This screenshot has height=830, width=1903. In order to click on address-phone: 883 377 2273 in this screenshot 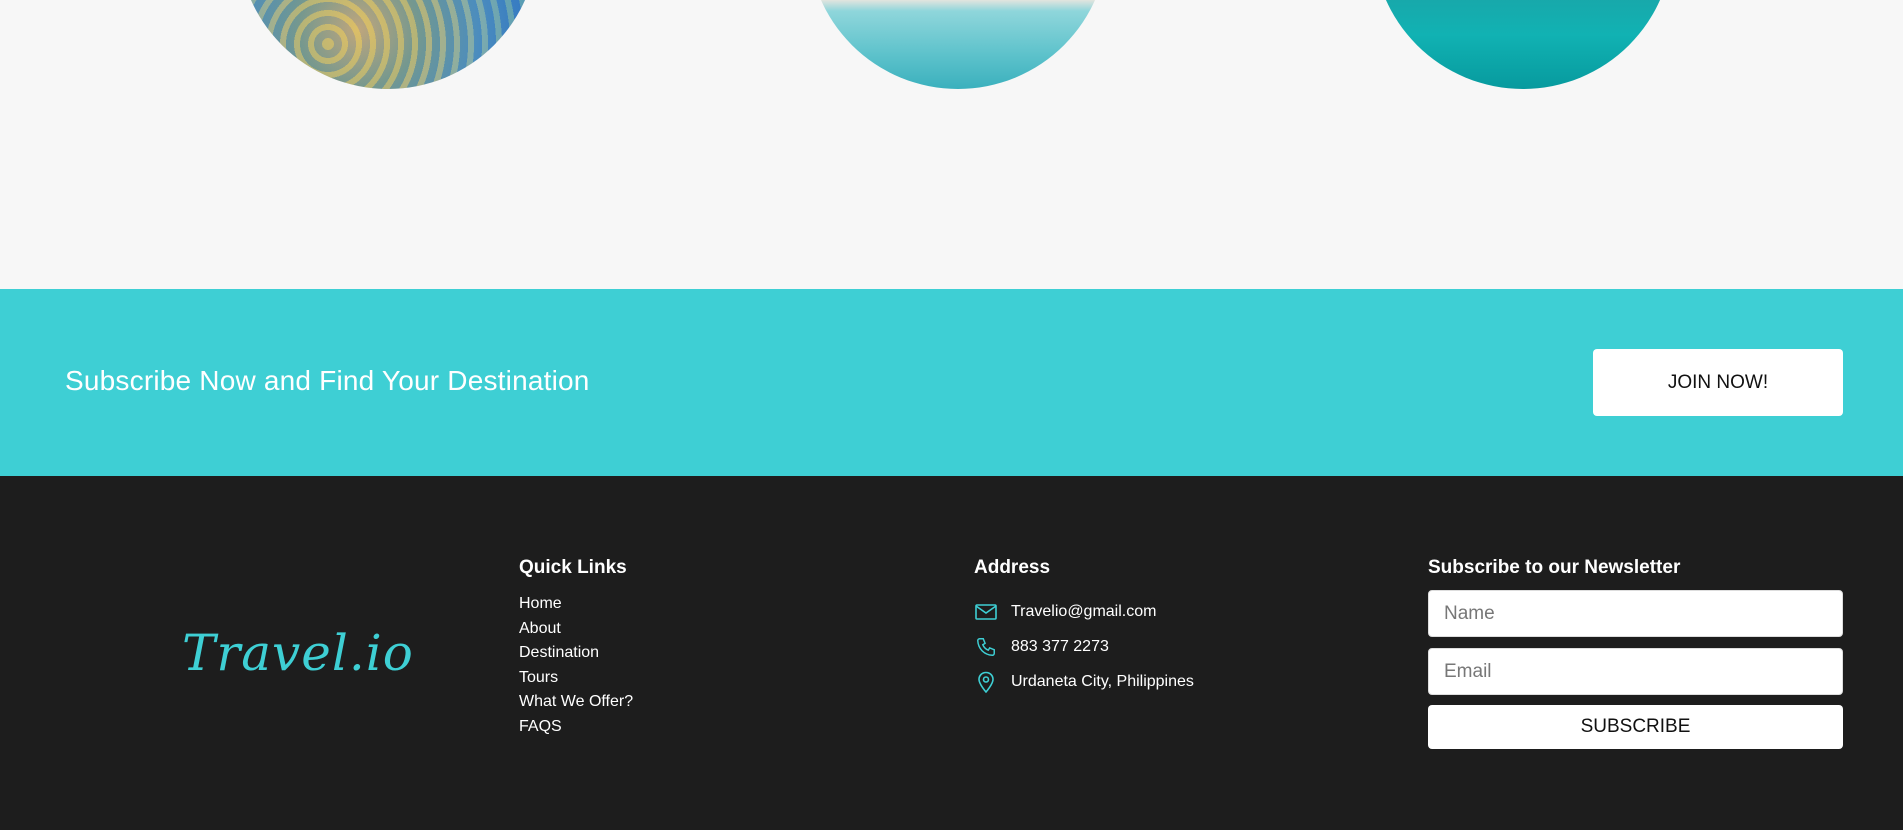, I will do `click(1060, 646)`.